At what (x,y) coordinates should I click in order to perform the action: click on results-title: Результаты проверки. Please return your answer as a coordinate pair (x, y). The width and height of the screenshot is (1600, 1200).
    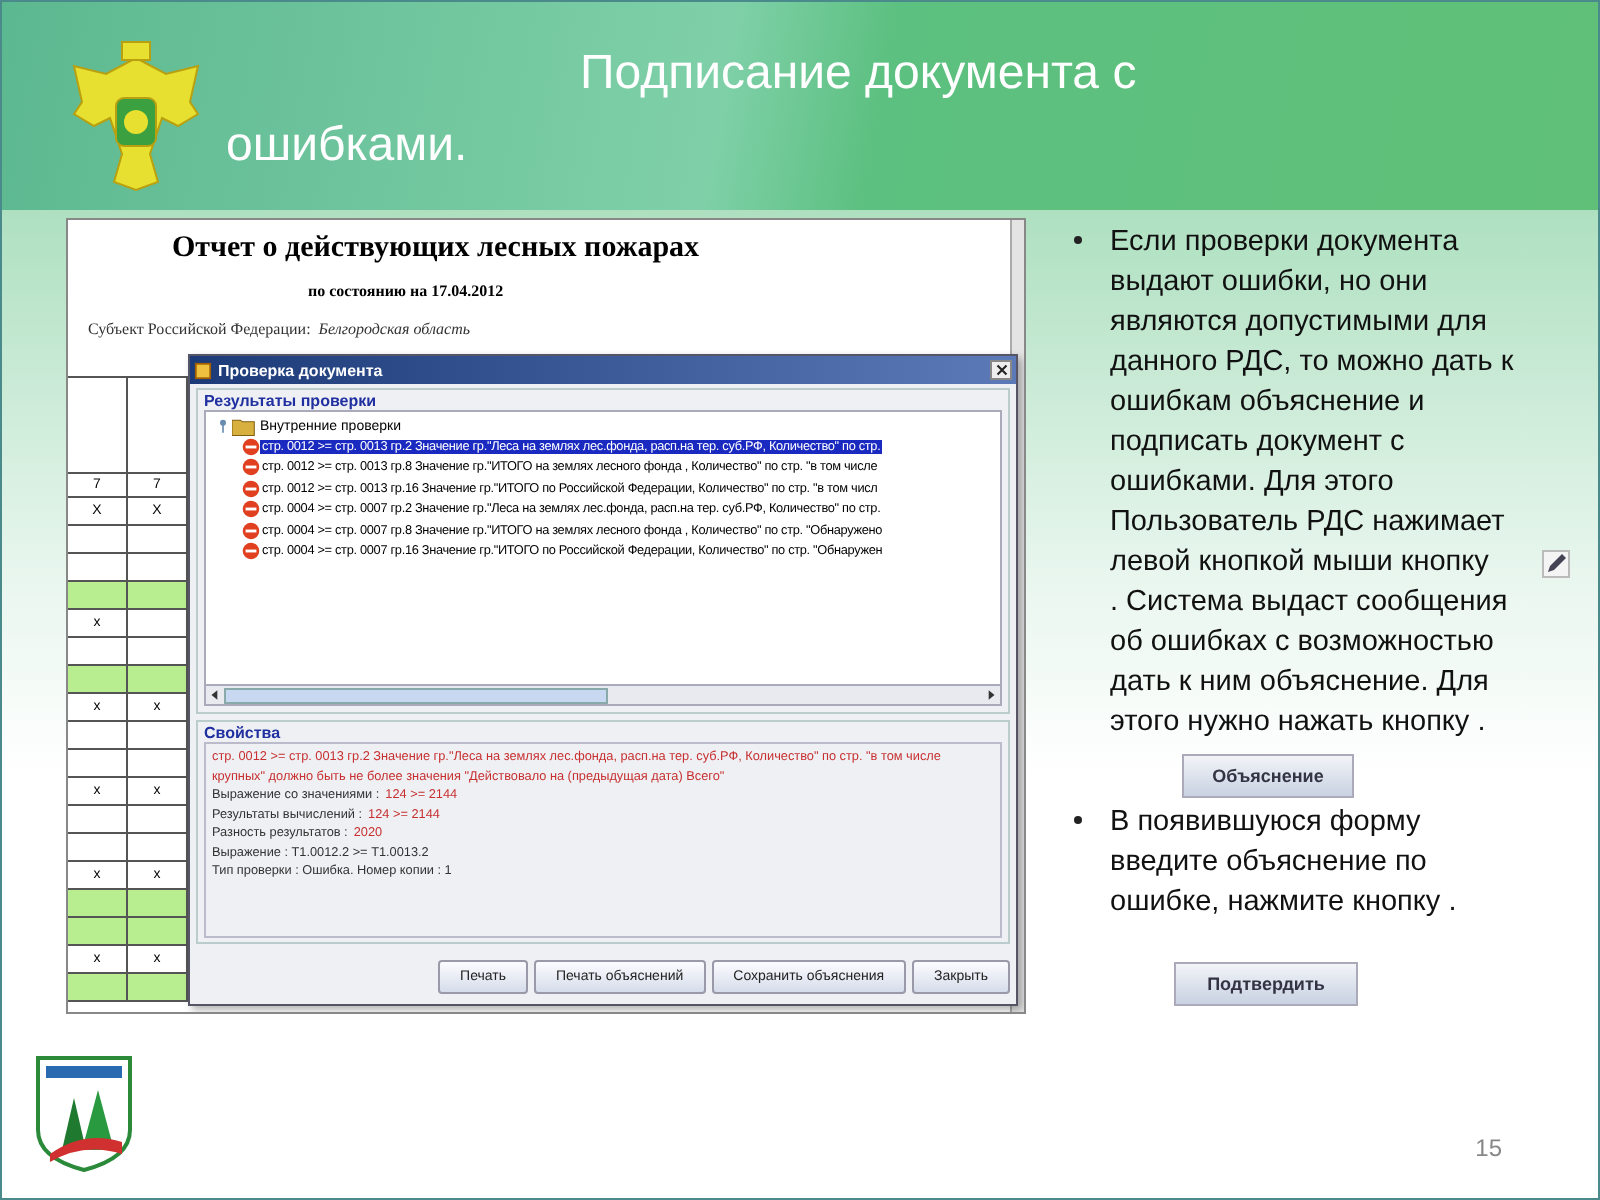
    Looking at the image, I should click on (291, 401).